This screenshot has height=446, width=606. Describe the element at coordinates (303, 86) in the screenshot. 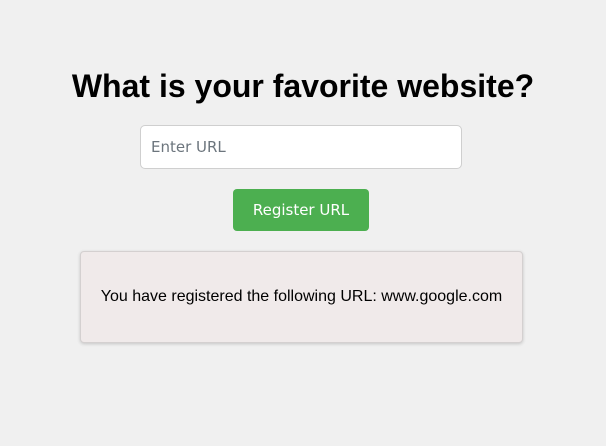

I see `page-title: What is your favorite website?` at that location.